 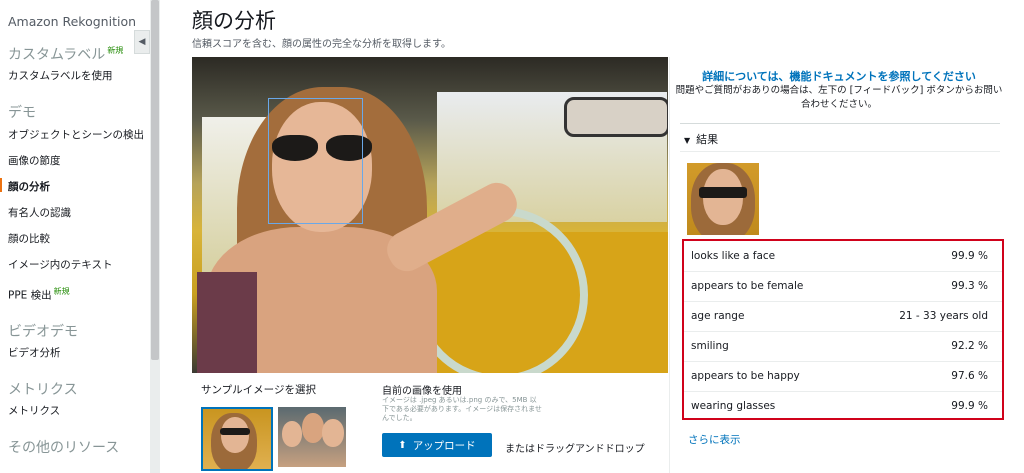 What do you see at coordinates (969, 346) in the screenshot?
I see `result-value: 92.2 %` at bounding box center [969, 346].